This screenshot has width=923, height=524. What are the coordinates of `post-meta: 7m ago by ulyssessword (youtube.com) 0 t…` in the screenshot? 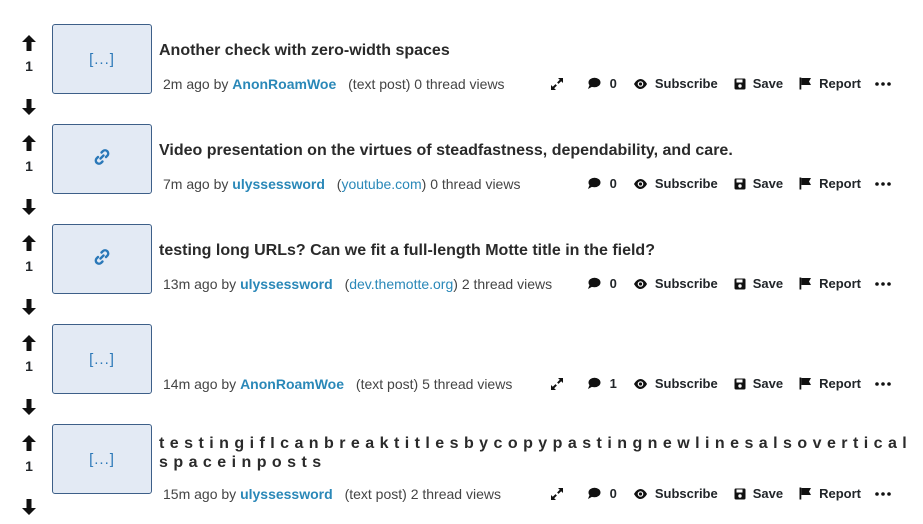 It's located at (341, 184).